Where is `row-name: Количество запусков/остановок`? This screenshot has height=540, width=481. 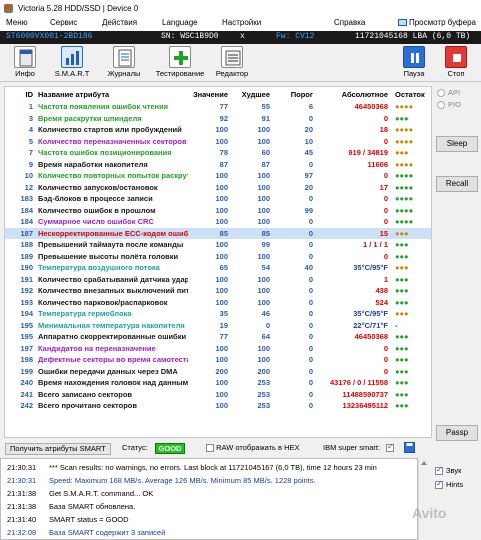 row-name: Количество запусков/остановок is located at coordinates (98, 187).